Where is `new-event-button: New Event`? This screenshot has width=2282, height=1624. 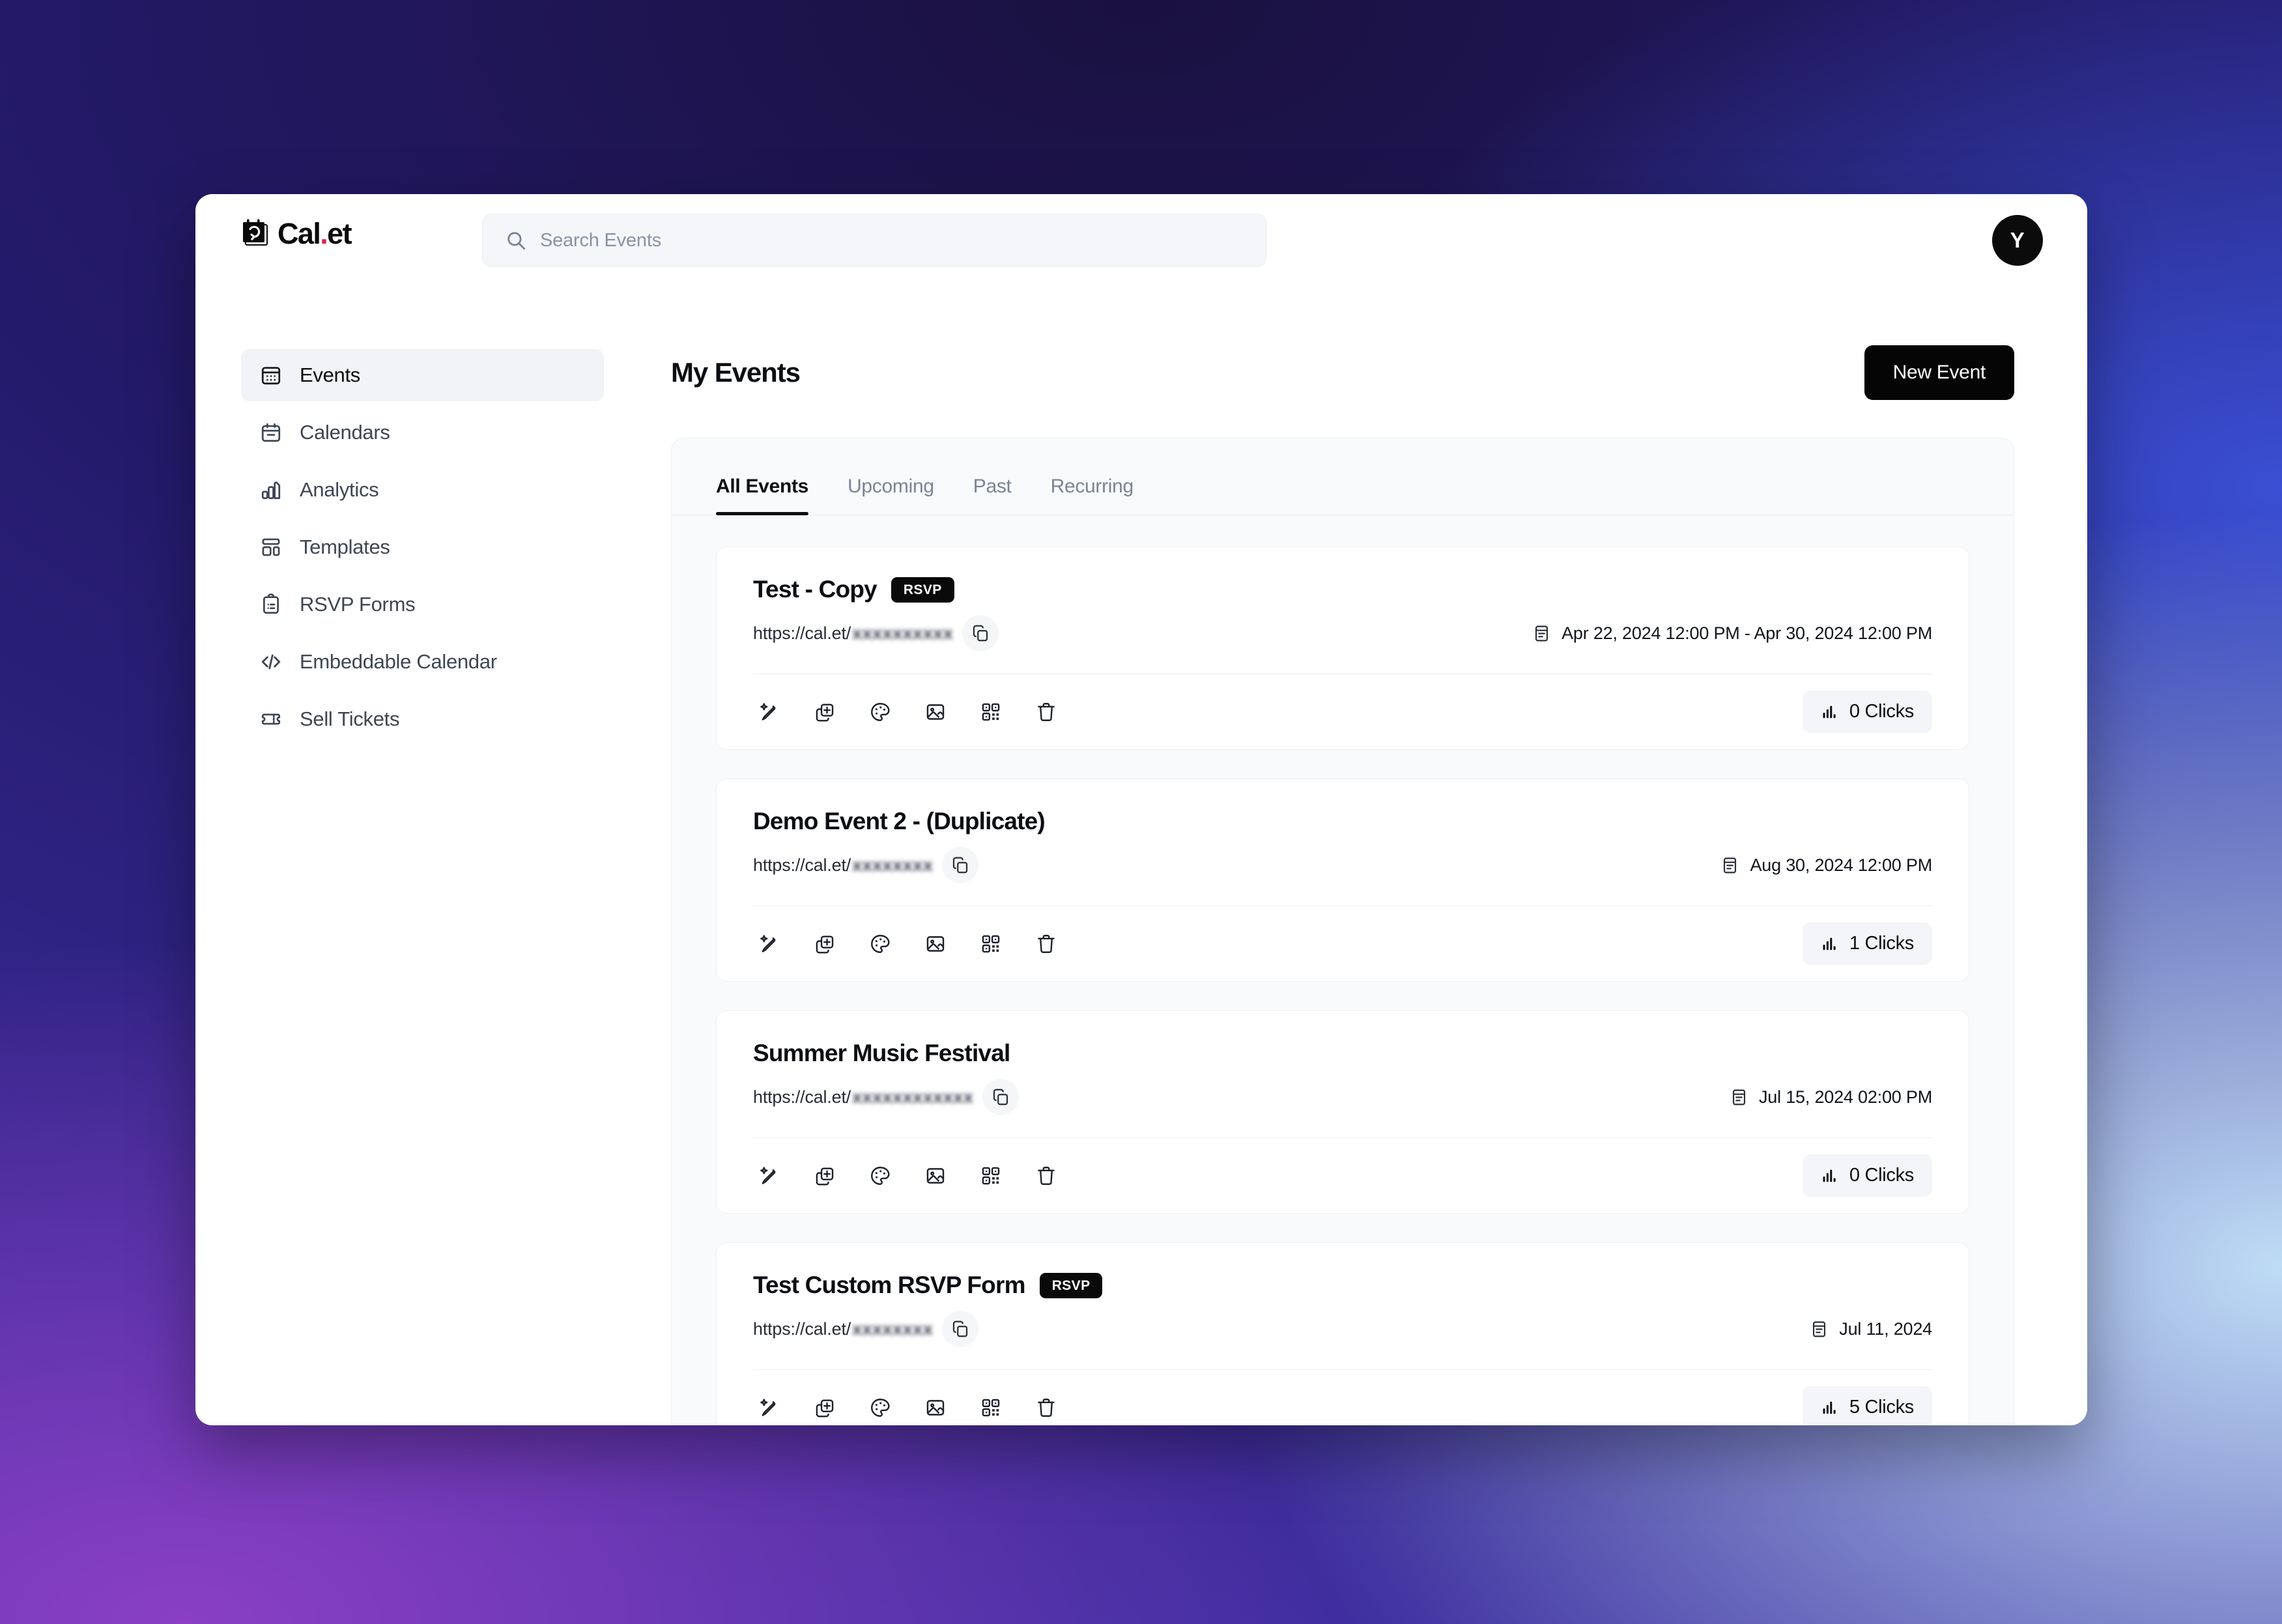 new-event-button: New Event is located at coordinates (1939, 372).